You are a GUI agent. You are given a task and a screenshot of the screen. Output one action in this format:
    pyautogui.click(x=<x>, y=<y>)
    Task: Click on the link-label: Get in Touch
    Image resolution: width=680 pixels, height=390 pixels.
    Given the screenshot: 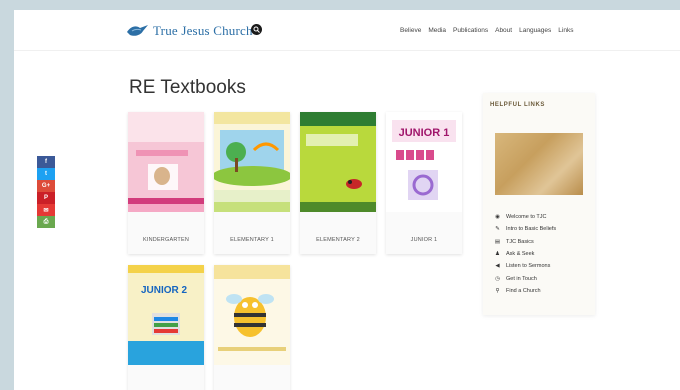 What is the action you would take?
    pyautogui.click(x=521, y=278)
    